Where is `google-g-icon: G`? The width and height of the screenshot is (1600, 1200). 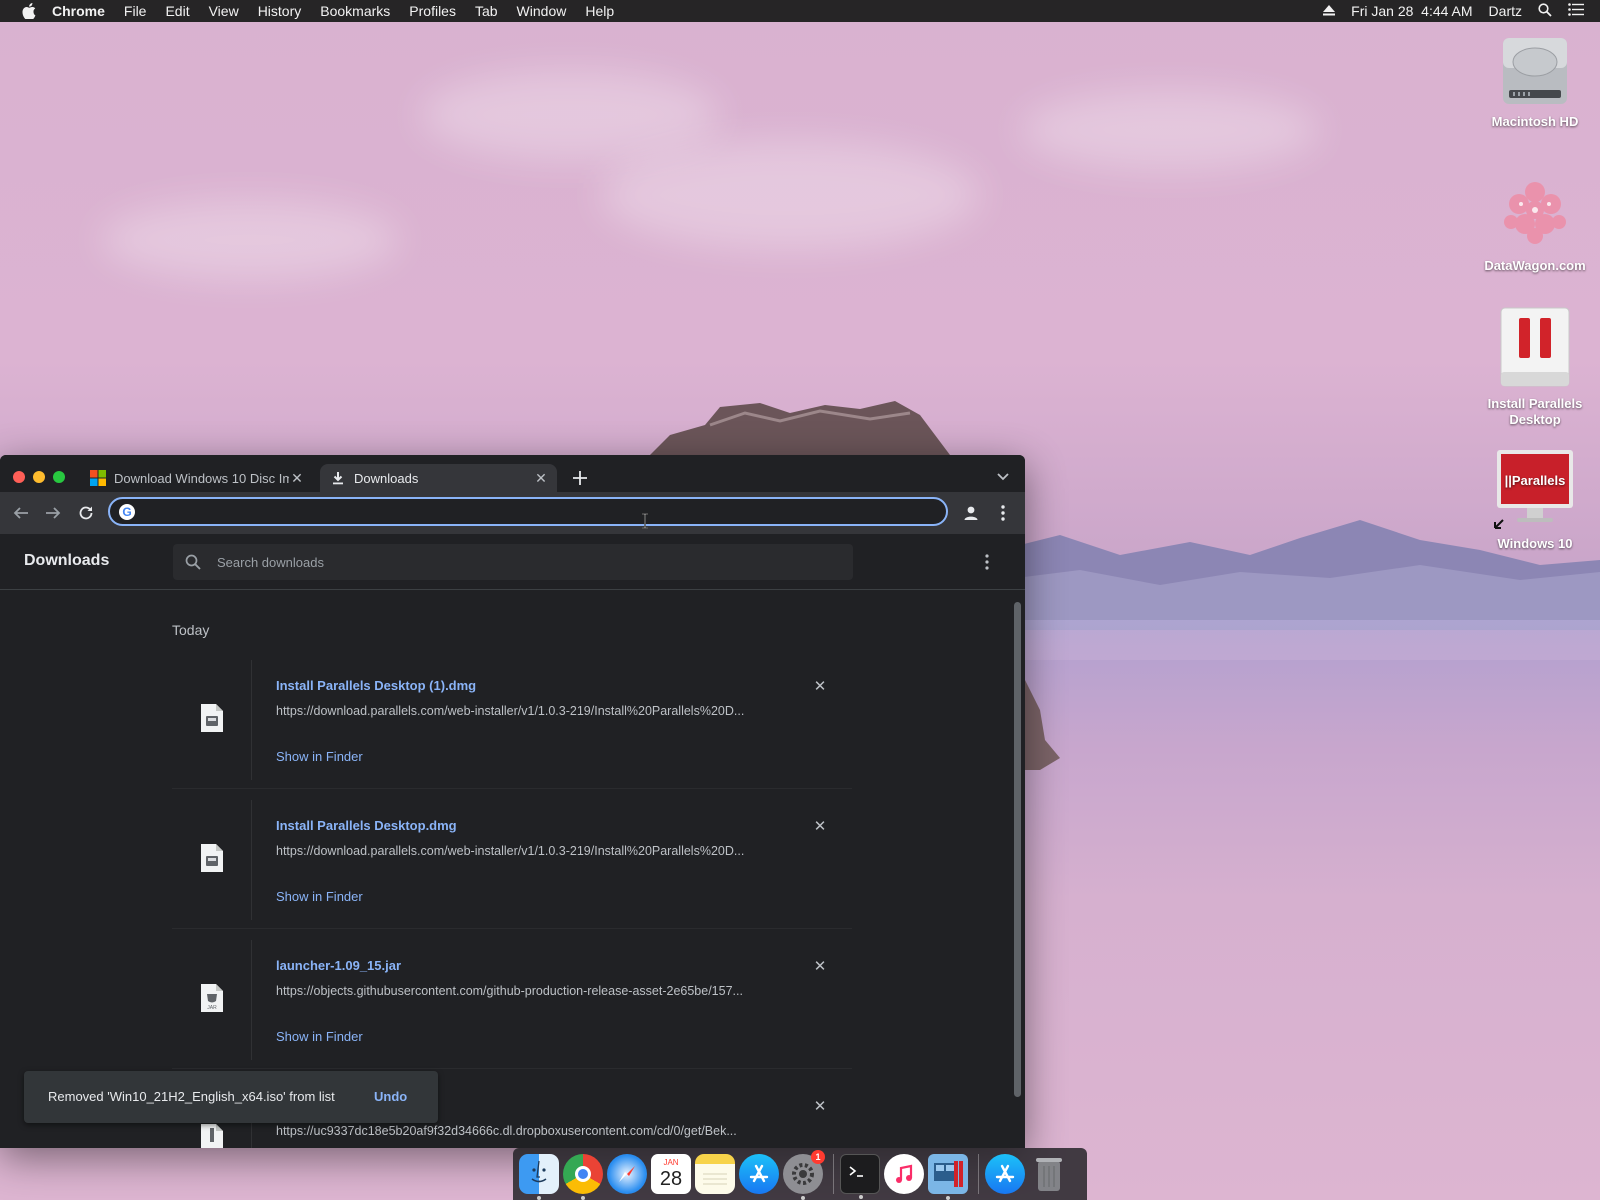 google-g-icon: G is located at coordinates (127, 512).